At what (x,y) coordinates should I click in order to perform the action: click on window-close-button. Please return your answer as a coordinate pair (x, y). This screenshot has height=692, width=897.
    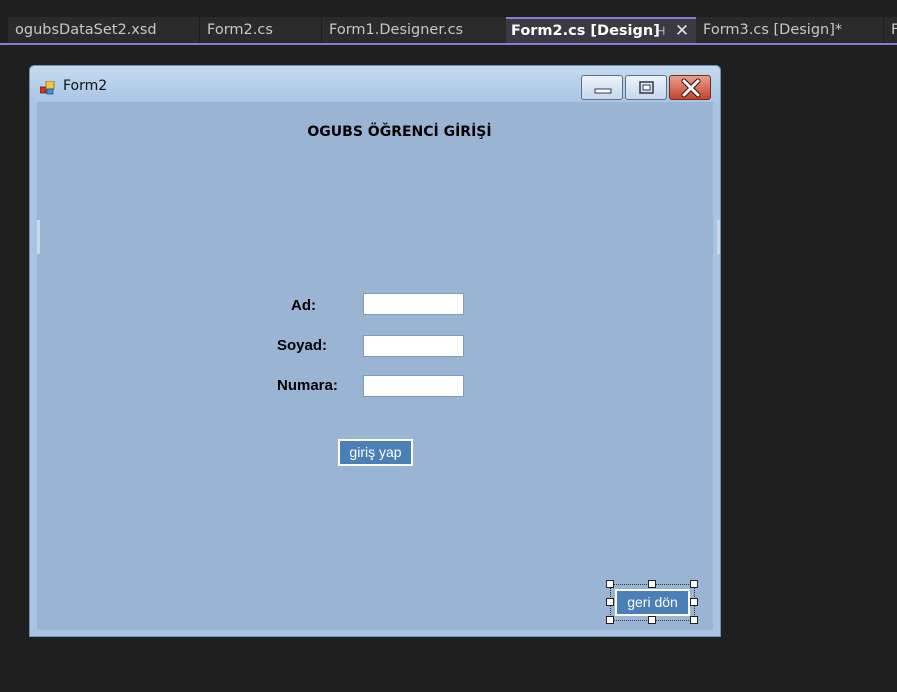
    Looking at the image, I should click on (690, 87).